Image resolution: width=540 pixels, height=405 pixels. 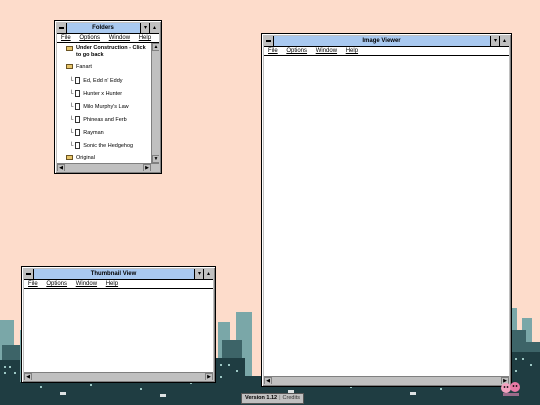 I want to click on status-bar: Version 1.12 | Credits, so click(x=272, y=398).